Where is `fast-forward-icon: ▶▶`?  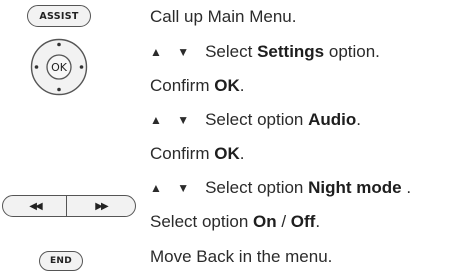 fast-forward-icon: ▶▶ is located at coordinates (101, 206).